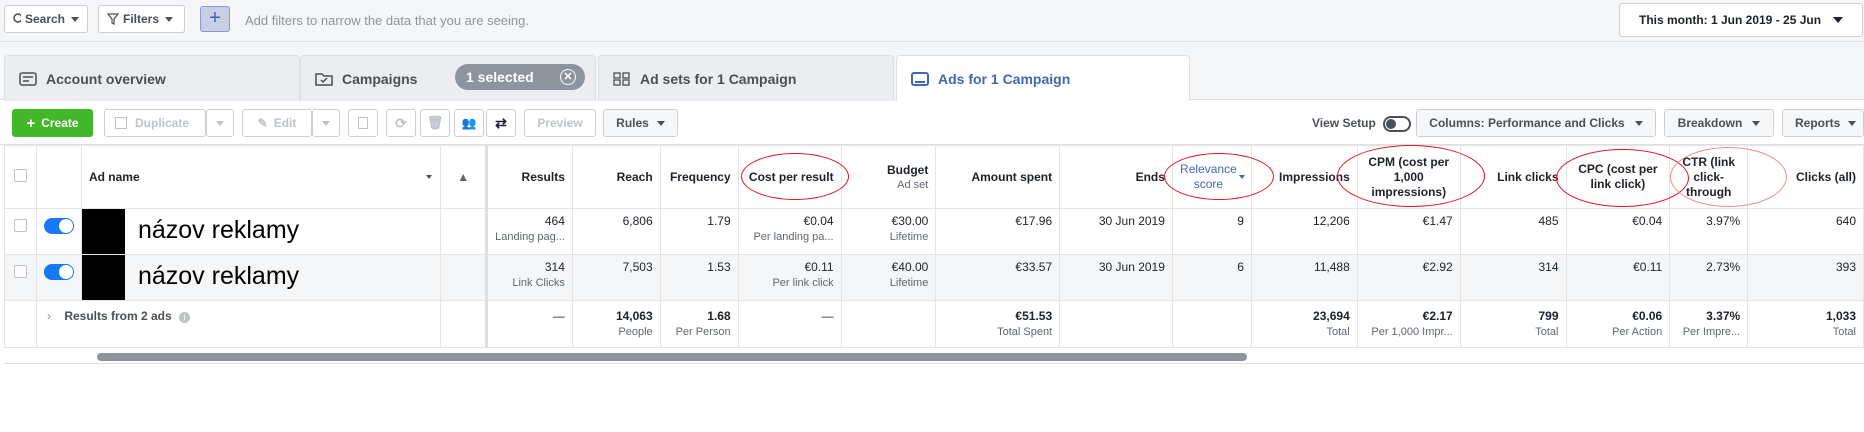 The width and height of the screenshot is (1864, 432). What do you see at coordinates (1304, 177) in the screenshot?
I see `col-impressions: Impressions` at bounding box center [1304, 177].